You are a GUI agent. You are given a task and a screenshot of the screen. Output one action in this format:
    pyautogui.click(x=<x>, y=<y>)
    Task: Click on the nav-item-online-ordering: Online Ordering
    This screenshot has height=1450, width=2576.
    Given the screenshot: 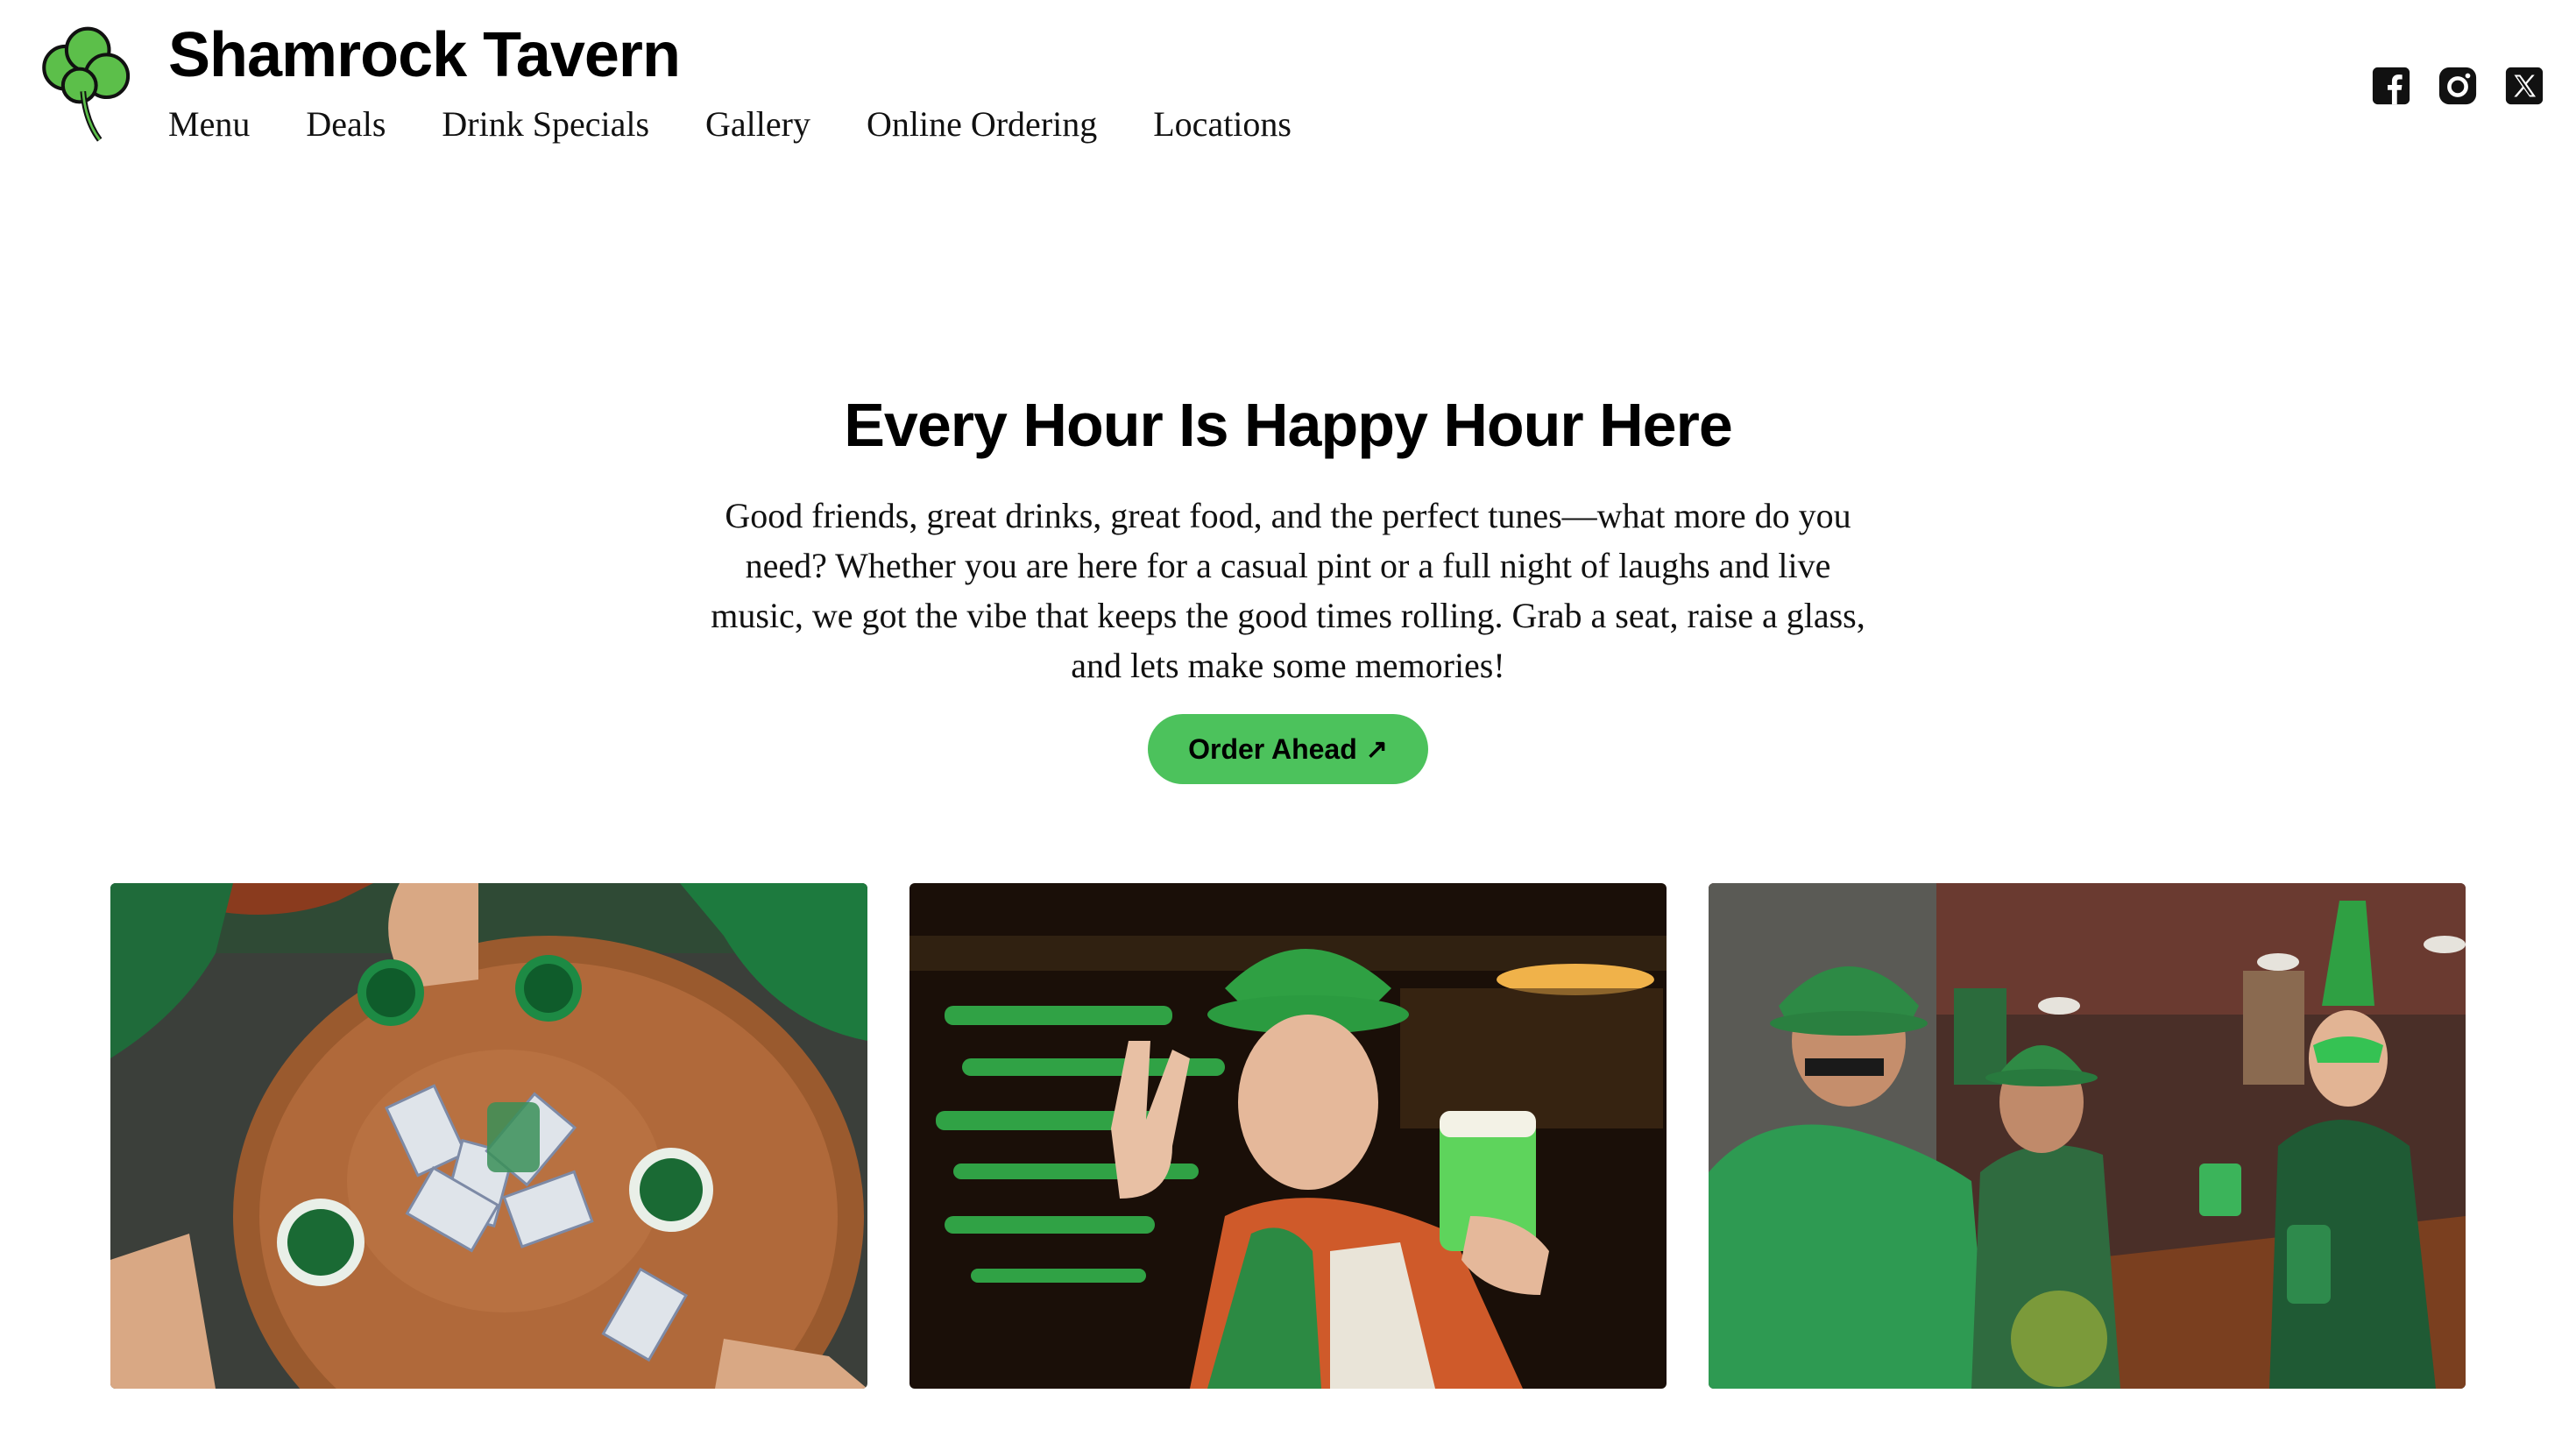 What is the action you would take?
    pyautogui.click(x=982, y=124)
    